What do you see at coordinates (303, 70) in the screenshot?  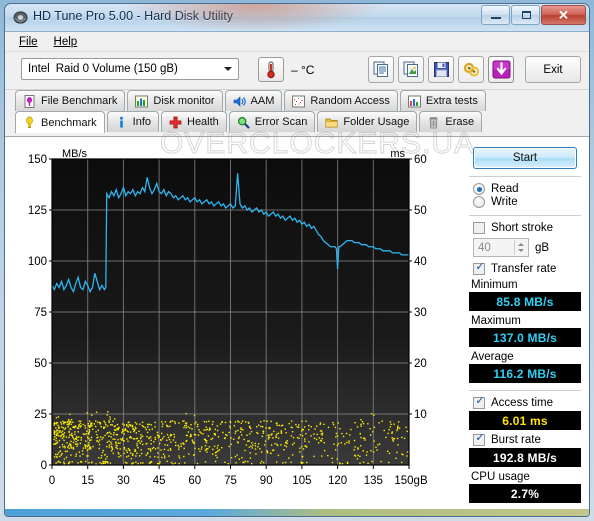 I see `temperature-value: – °C` at bounding box center [303, 70].